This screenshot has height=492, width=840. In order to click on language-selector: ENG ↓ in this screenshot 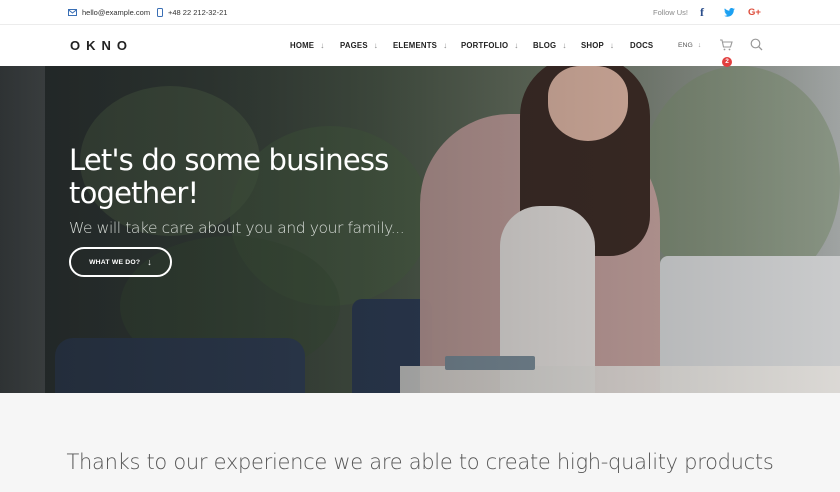, I will do `click(689, 45)`.